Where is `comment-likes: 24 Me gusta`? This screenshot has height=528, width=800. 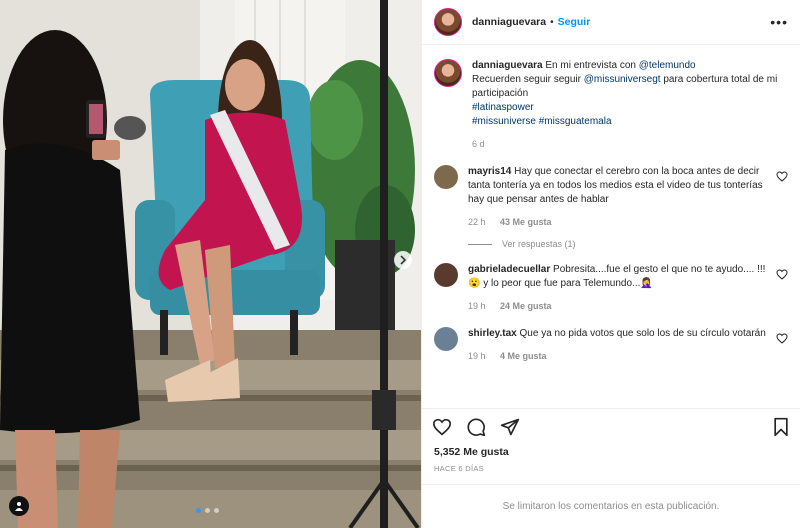 comment-likes: 24 Me gusta is located at coordinates (526, 306).